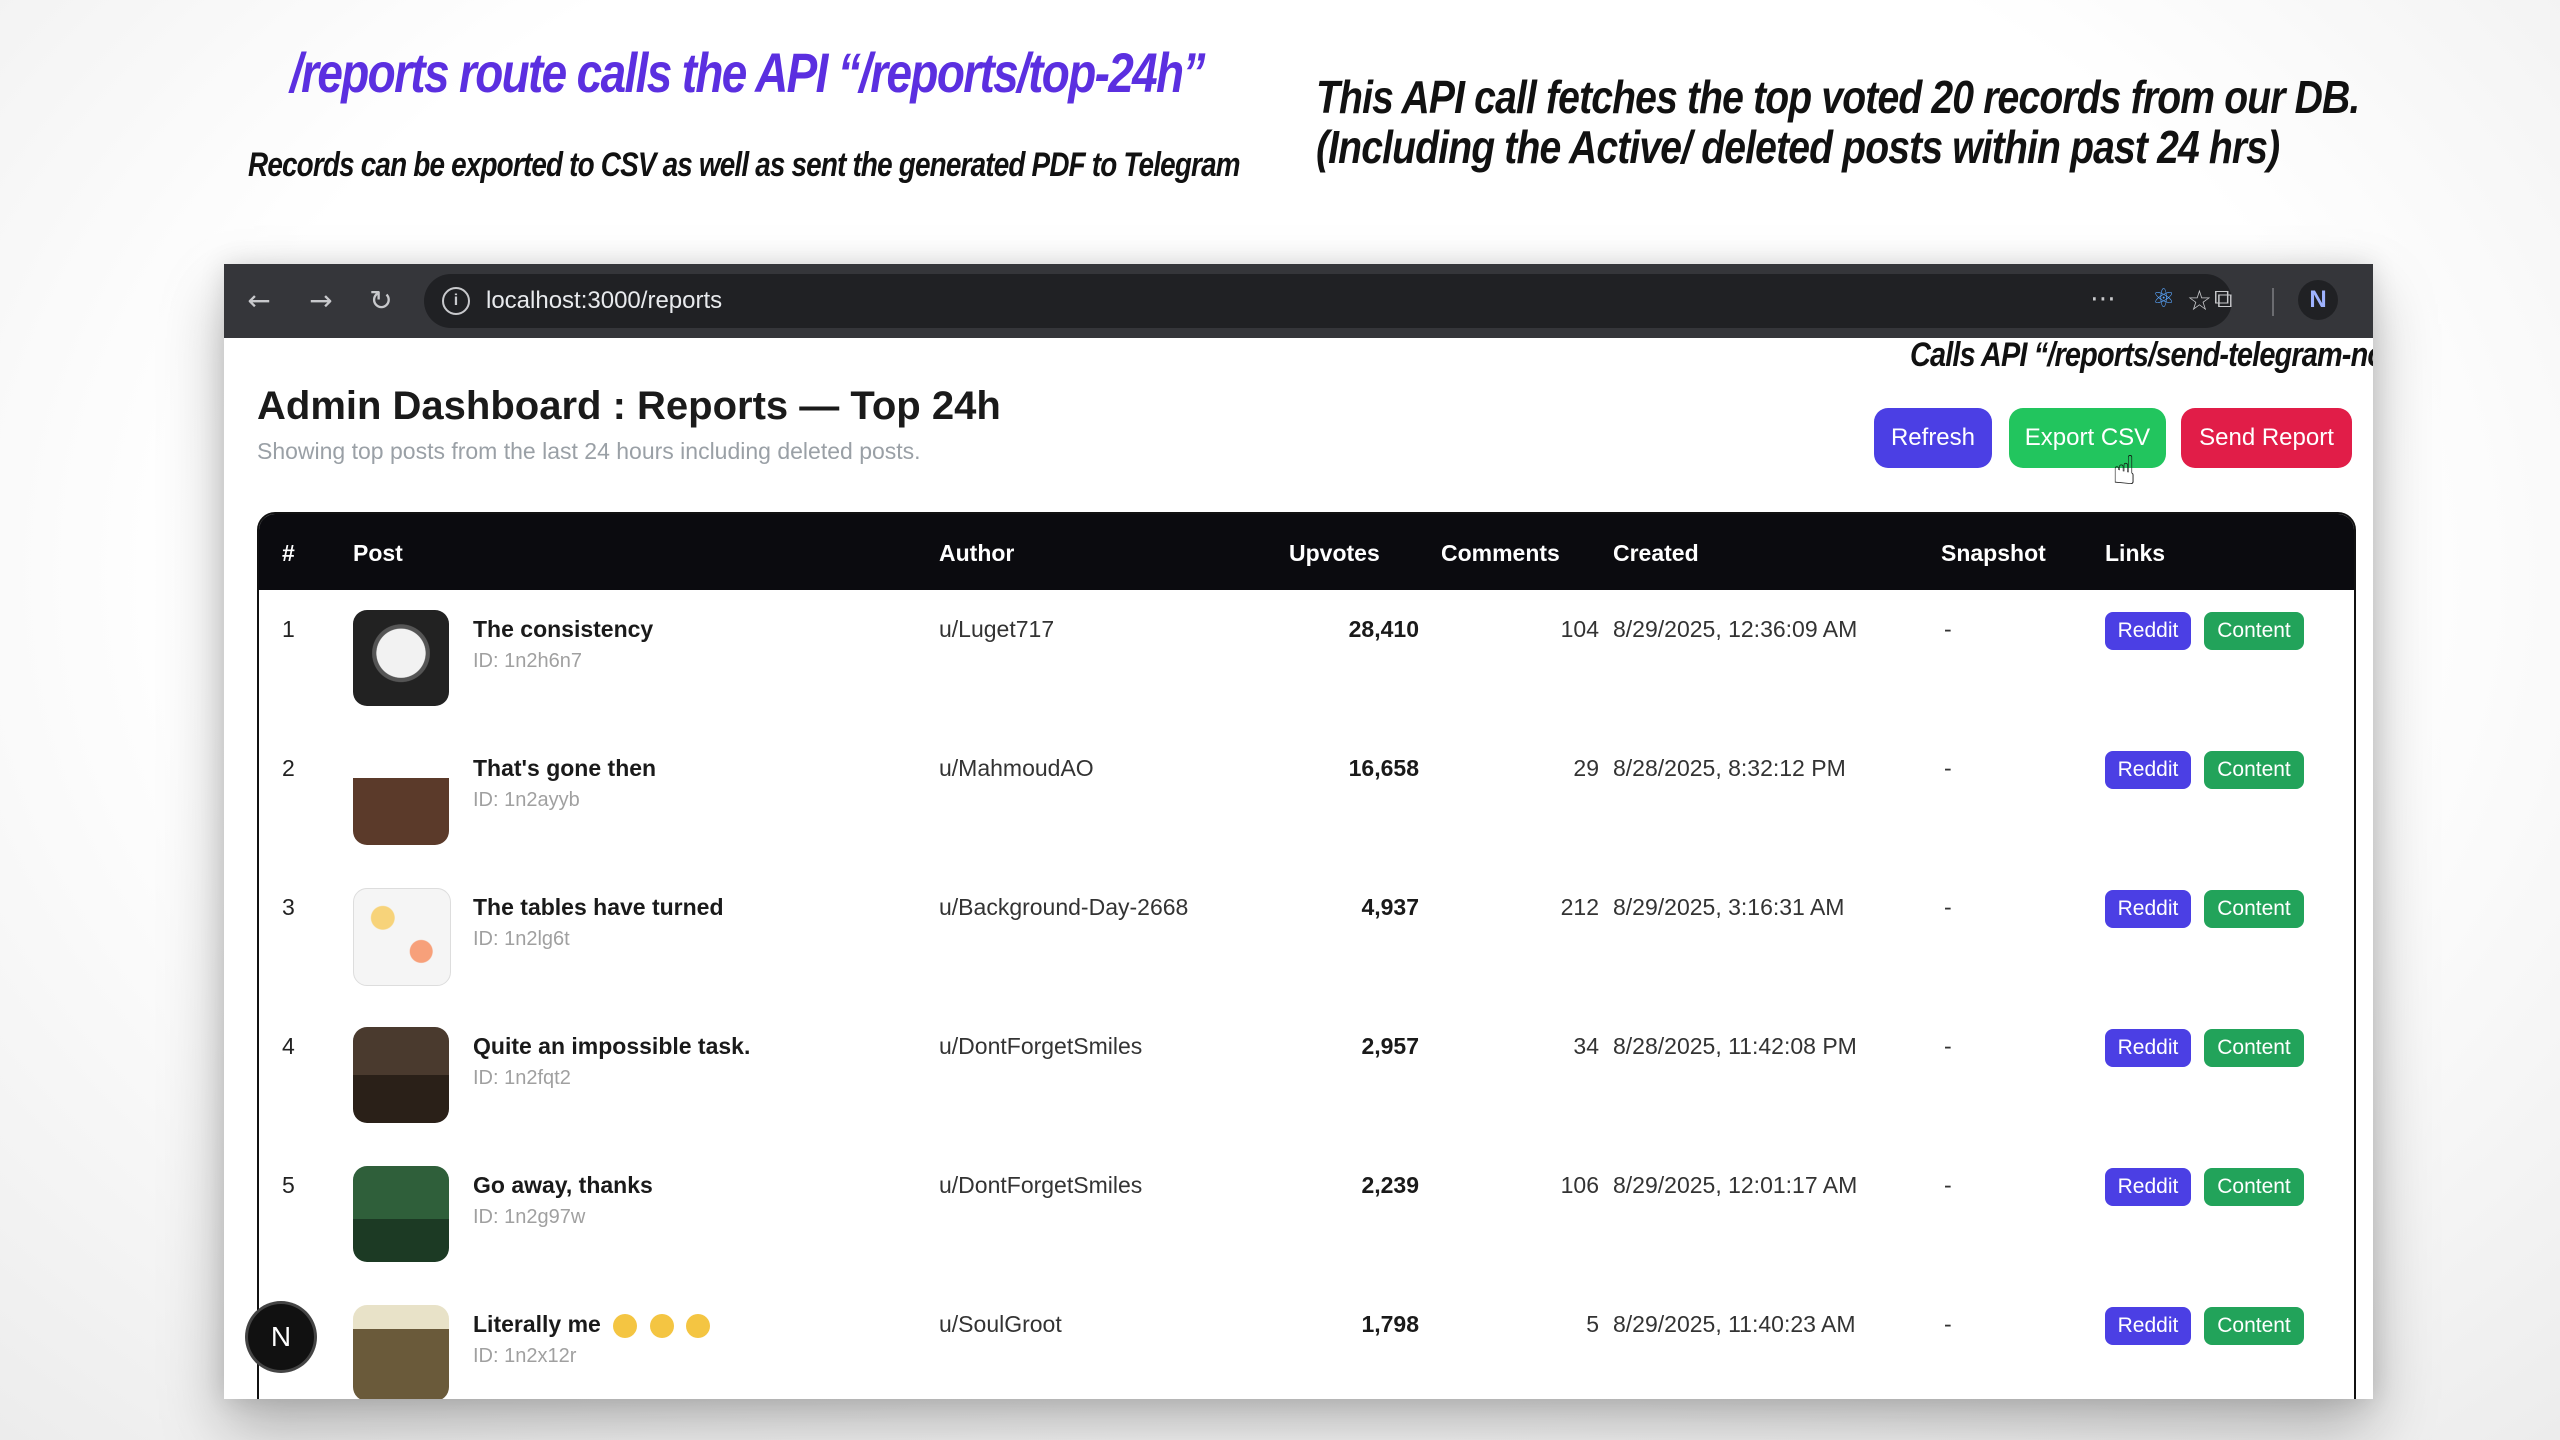  I want to click on header-upvotes: Upvotes, so click(1334, 553).